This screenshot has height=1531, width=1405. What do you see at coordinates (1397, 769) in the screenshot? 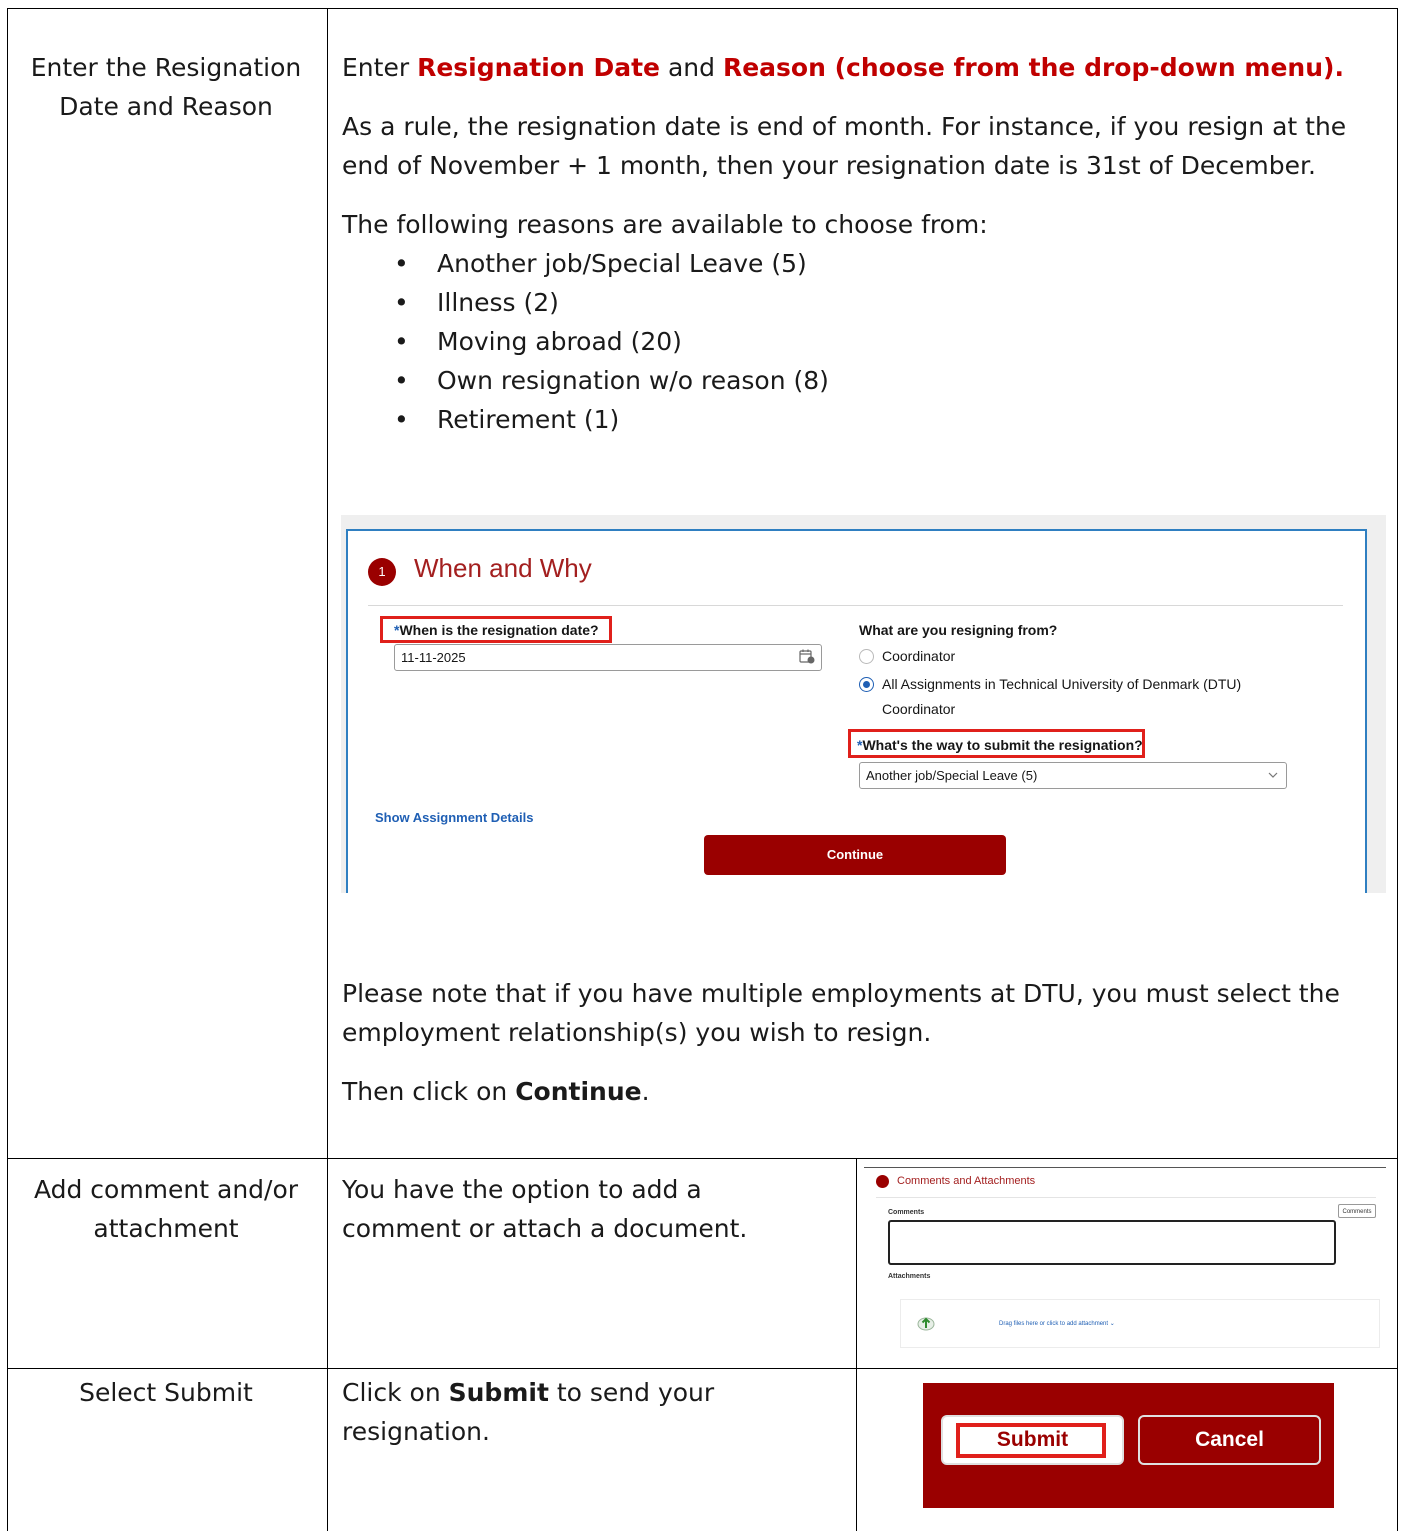
I see `table-border-right` at bounding box center [1397, 769].